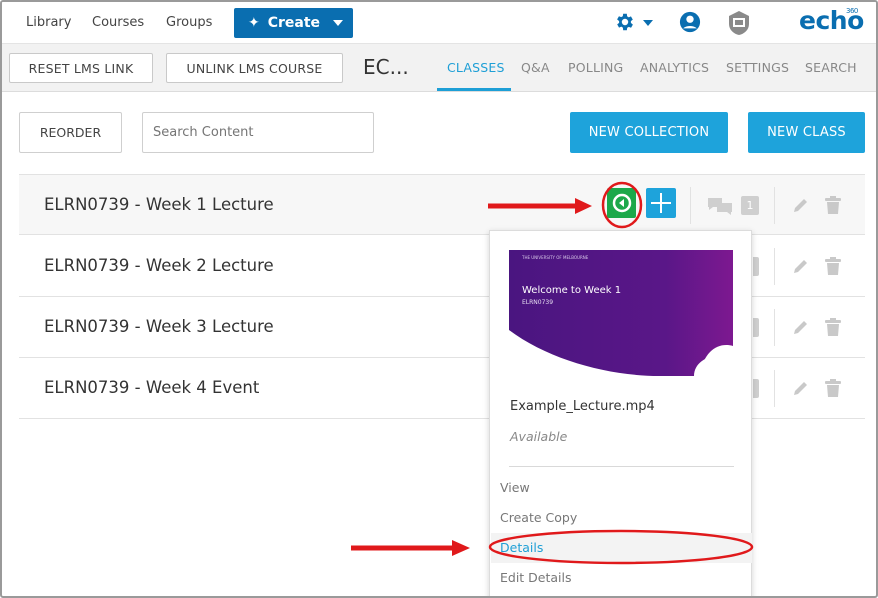  What do you see at coordinates (555, 257) in the screenshot?
I see `university-logo-text: THE UNIVERSITY OF MELBOURNE` at bounding box center [555, 257].